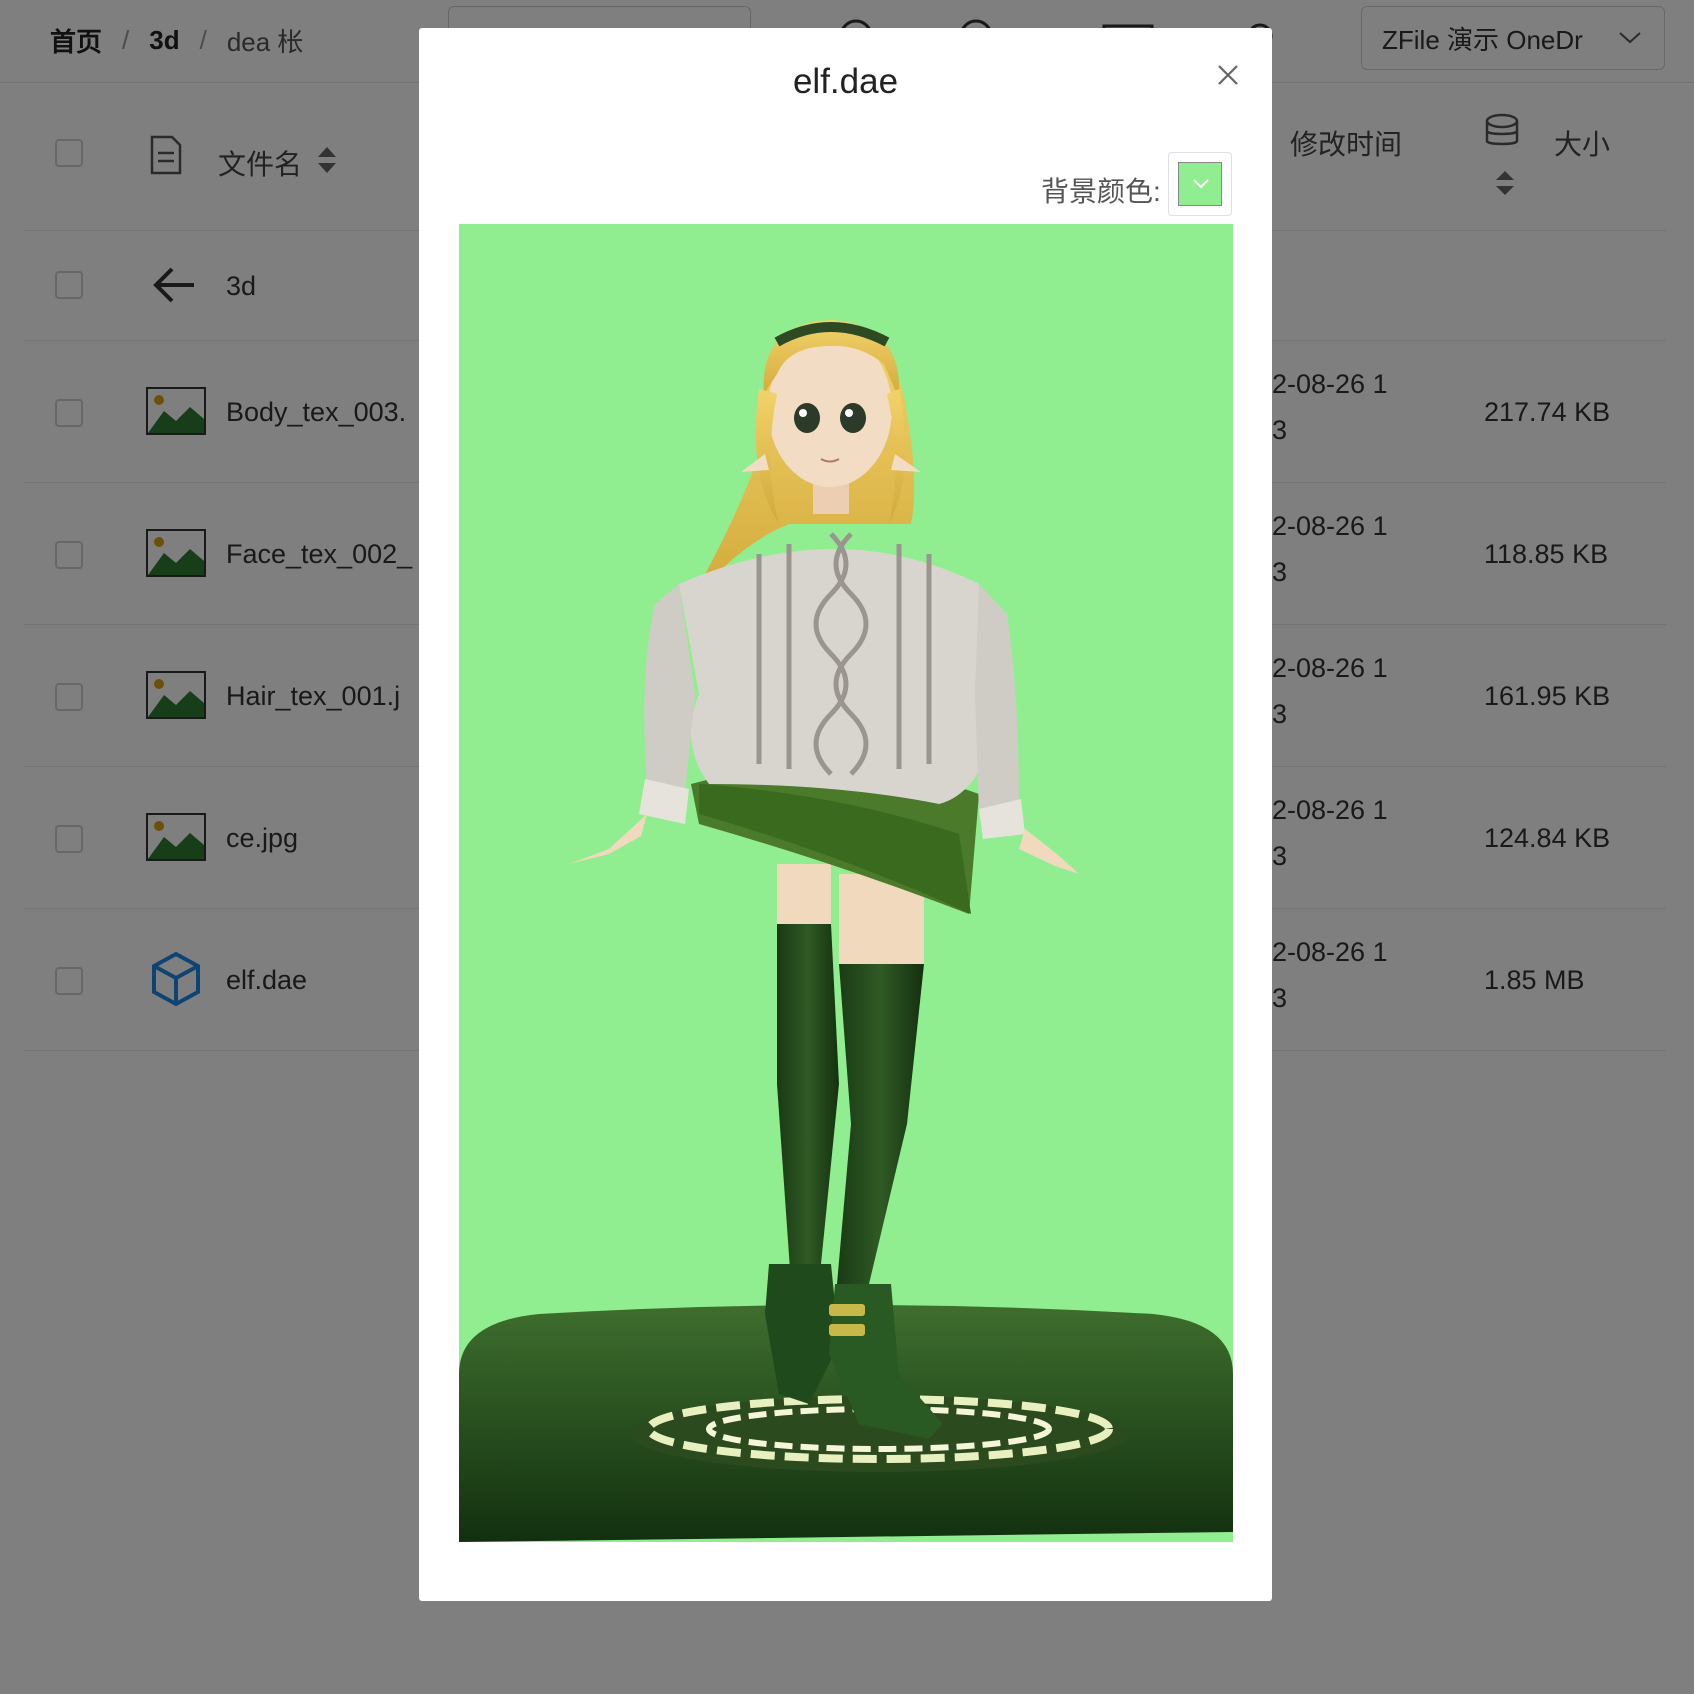 This screenshot has width=1694, height=1694. What do you see at coordinates (1101, 191) in the screenshot?
I see `background-color-label: 背景颜色:` at bounding box center [1101, 191].